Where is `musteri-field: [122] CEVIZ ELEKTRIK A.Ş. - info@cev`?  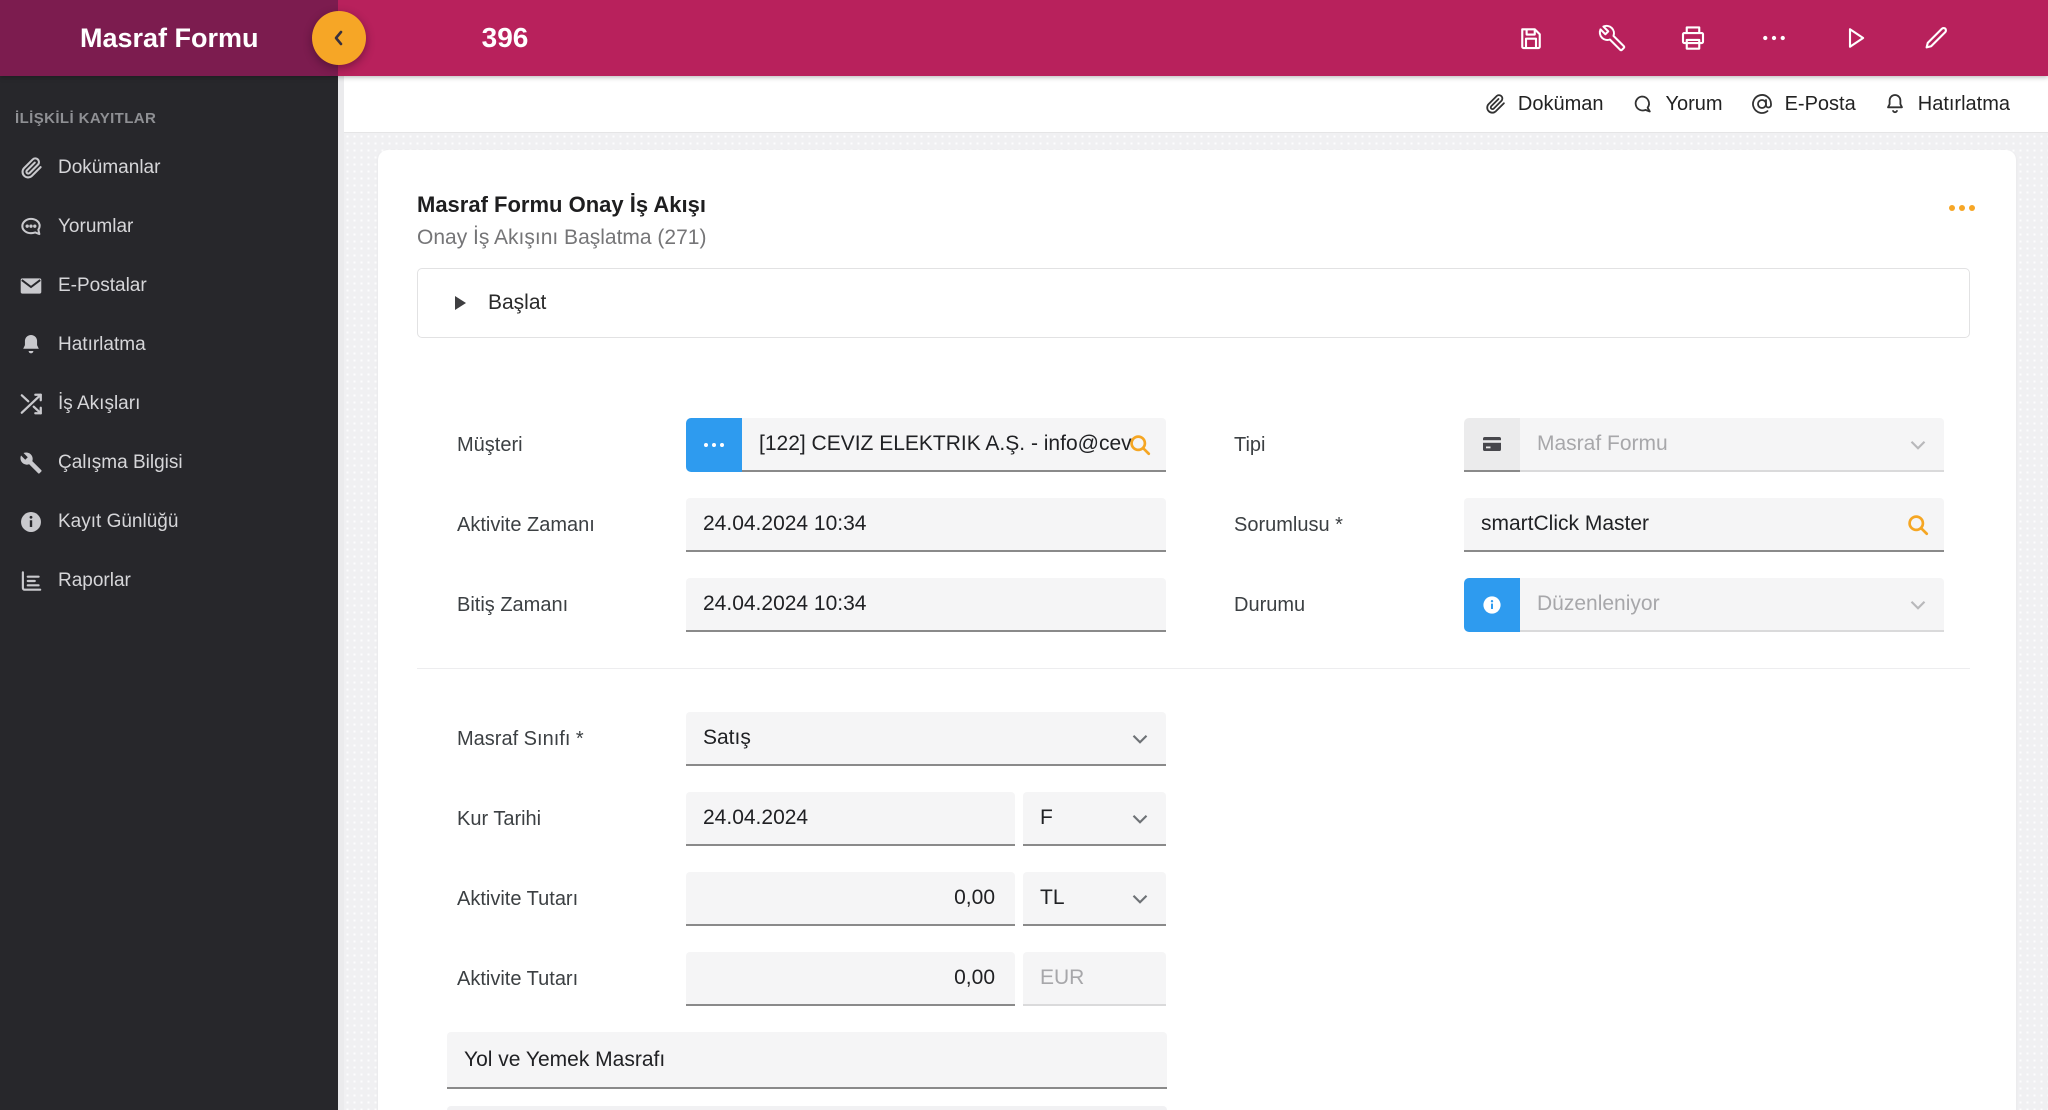
musteri-field: [122] CEVIZ ELEKTRIK A.Ş. - info@cev is located at coordinates (954, 445).